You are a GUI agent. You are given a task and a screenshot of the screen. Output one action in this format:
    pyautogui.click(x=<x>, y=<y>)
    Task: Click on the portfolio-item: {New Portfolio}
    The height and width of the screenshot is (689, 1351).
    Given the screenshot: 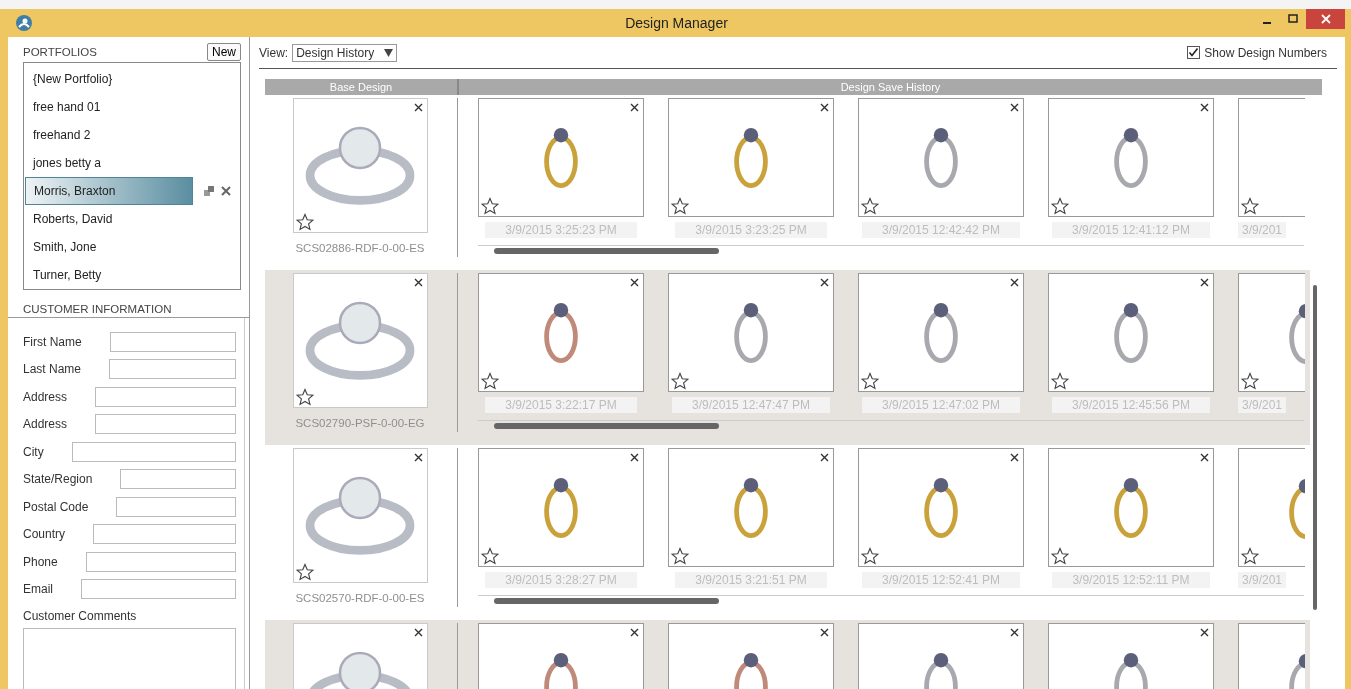 What is the action you would take?
    pyautogui.click(x=109, y=79)
    